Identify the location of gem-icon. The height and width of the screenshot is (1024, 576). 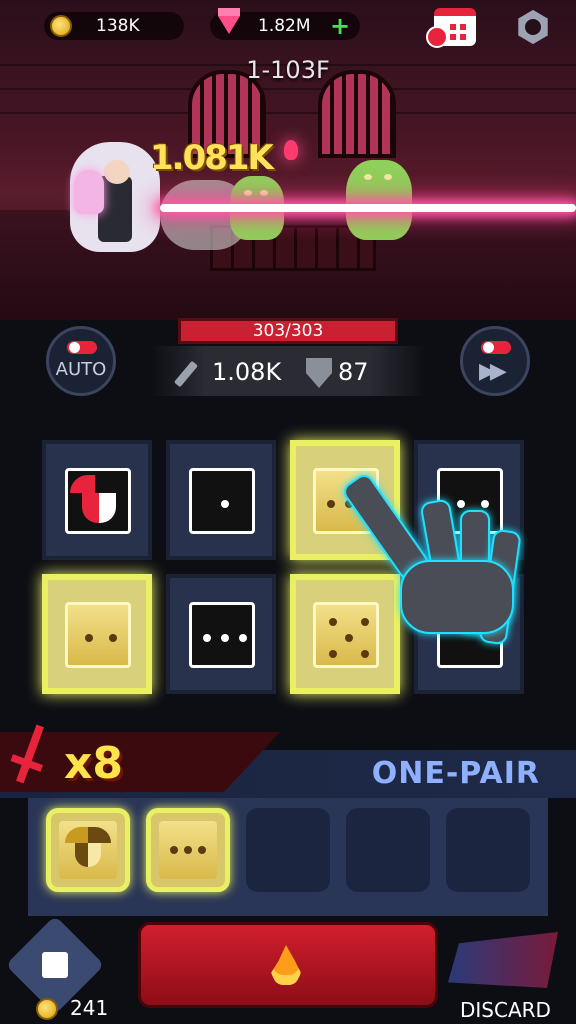
(229, 21).